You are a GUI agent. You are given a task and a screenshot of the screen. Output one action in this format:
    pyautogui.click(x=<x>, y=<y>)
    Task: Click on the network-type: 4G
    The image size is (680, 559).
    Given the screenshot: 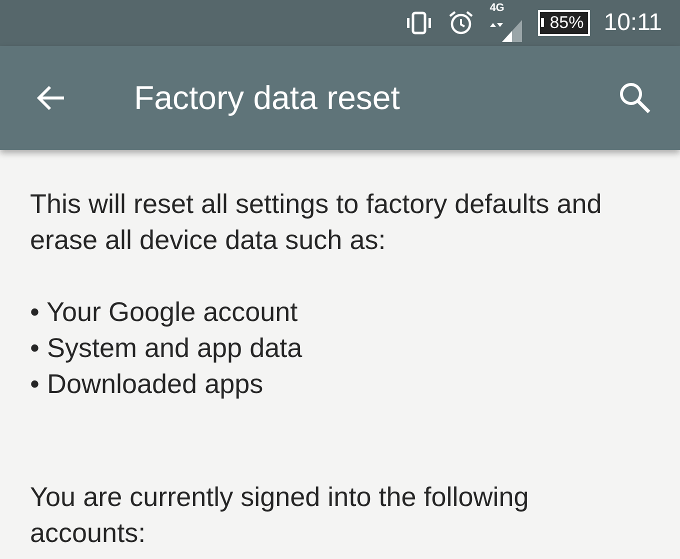 What is the action you would take?
    pyautogui.click(x=497, y=8)
    